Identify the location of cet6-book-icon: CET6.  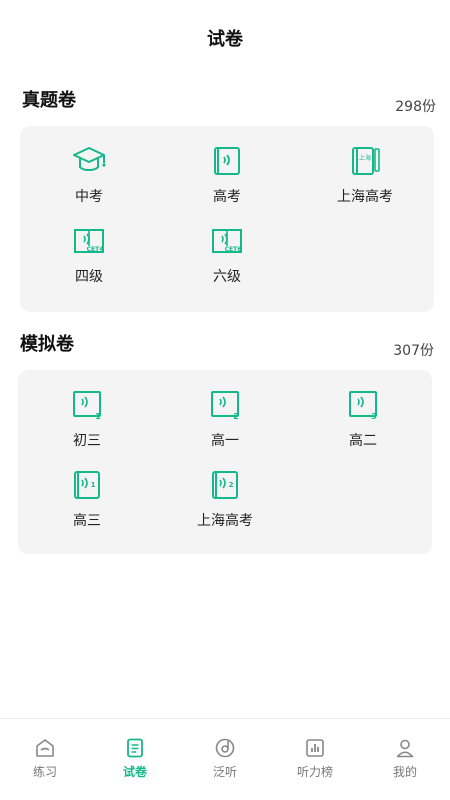
(227, 241).